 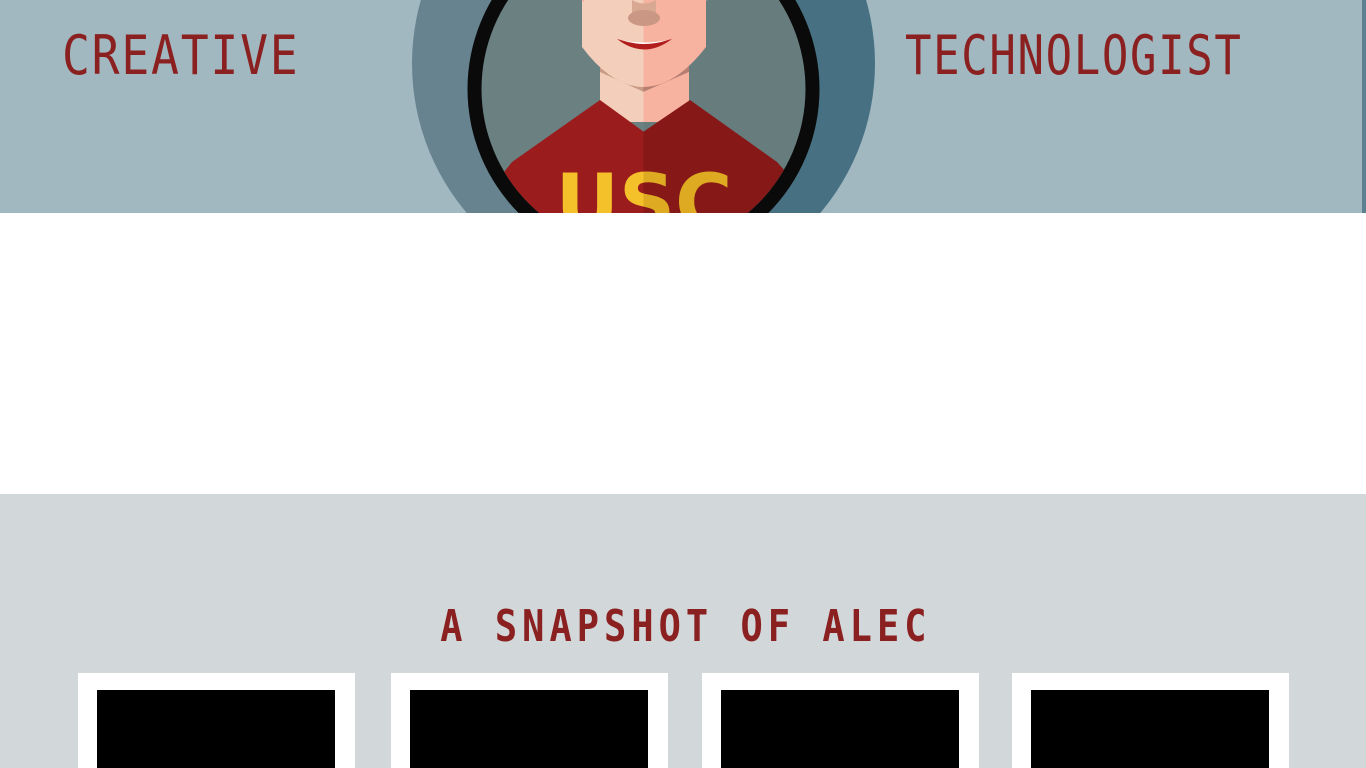 I want to click on snapshot-heading: A SNAPSHOT OF ALEC, so click(x=685, y=626).